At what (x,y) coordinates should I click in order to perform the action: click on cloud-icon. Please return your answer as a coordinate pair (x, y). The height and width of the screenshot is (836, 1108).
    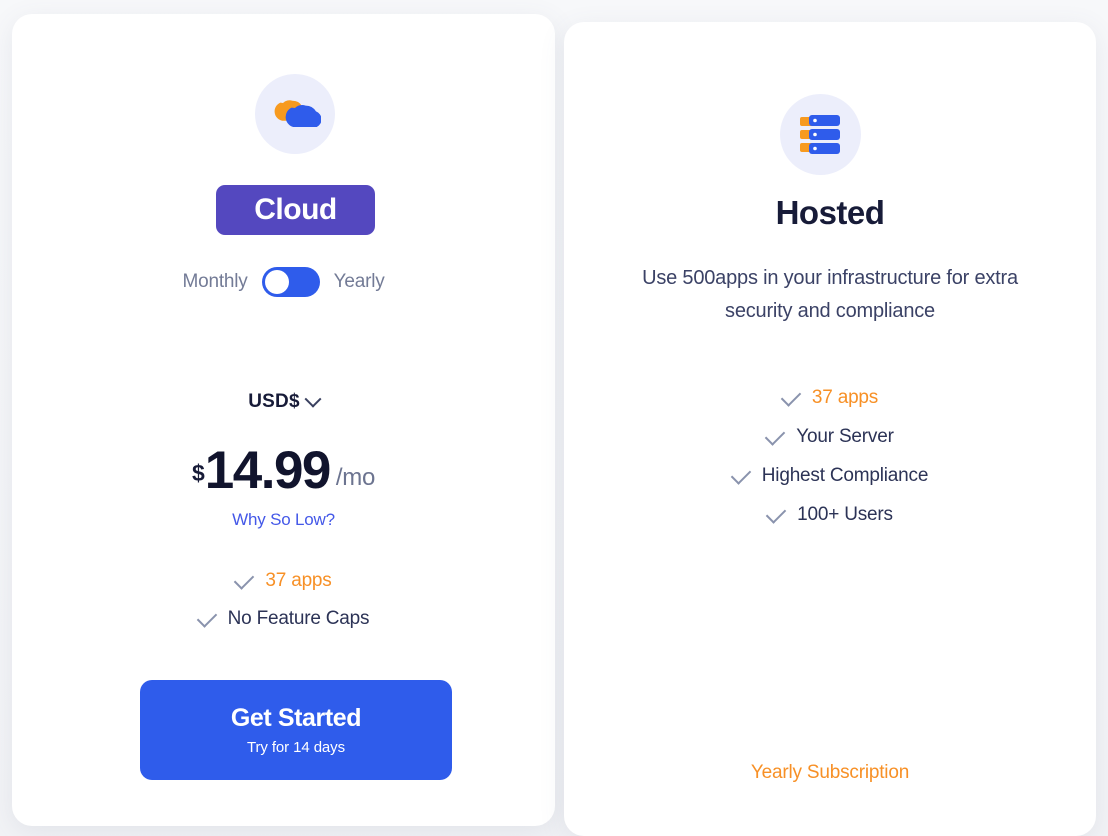
    Looking at the image, I should click on (295, 114).